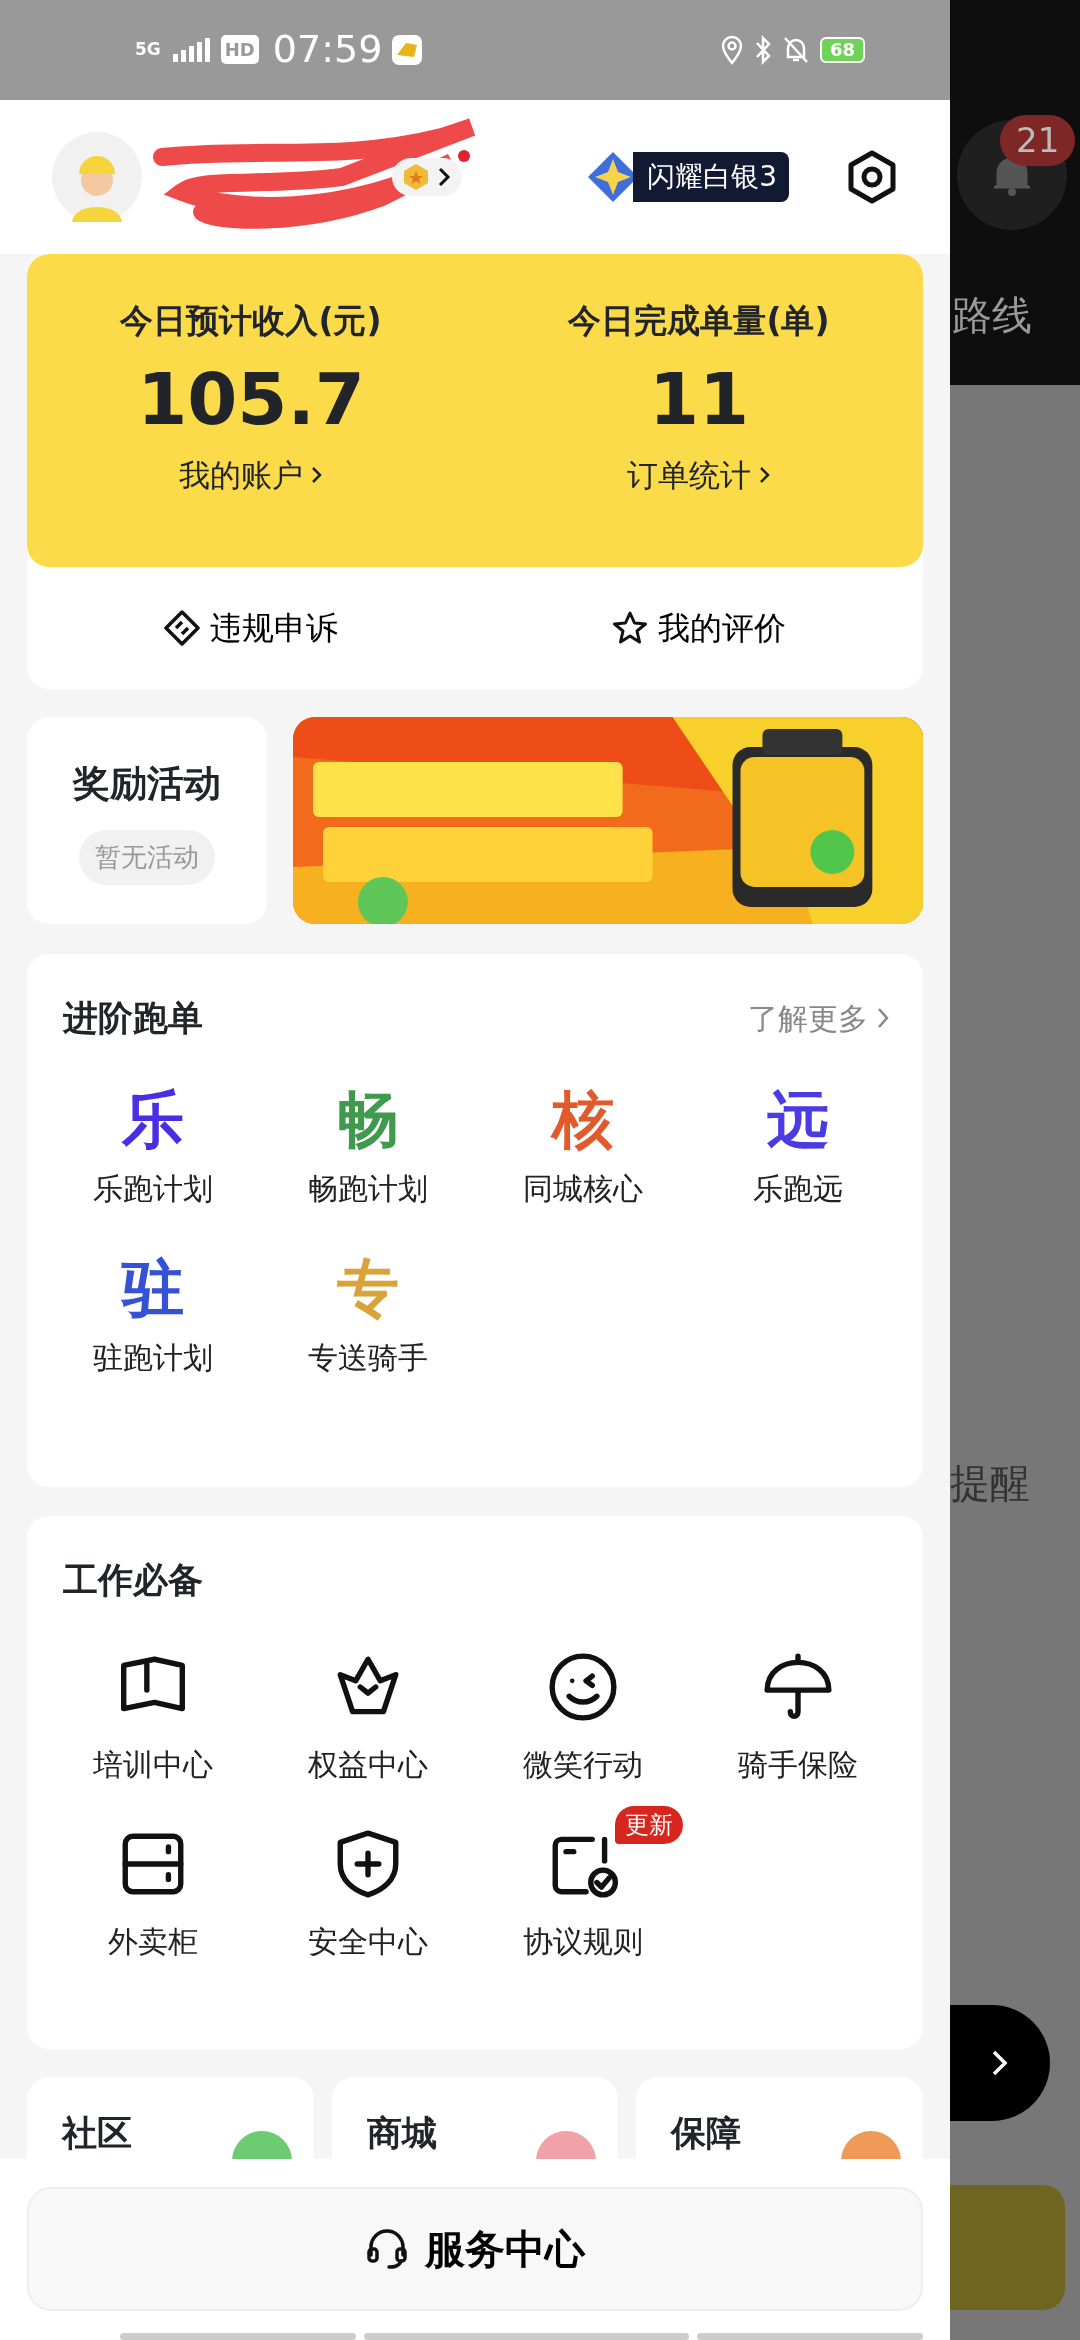 The width and height of the screenshot is (1080, 2340). Describe the element at coordinates (251, 399) in the screenshot. I see `stat-value: 105.7` at that location.